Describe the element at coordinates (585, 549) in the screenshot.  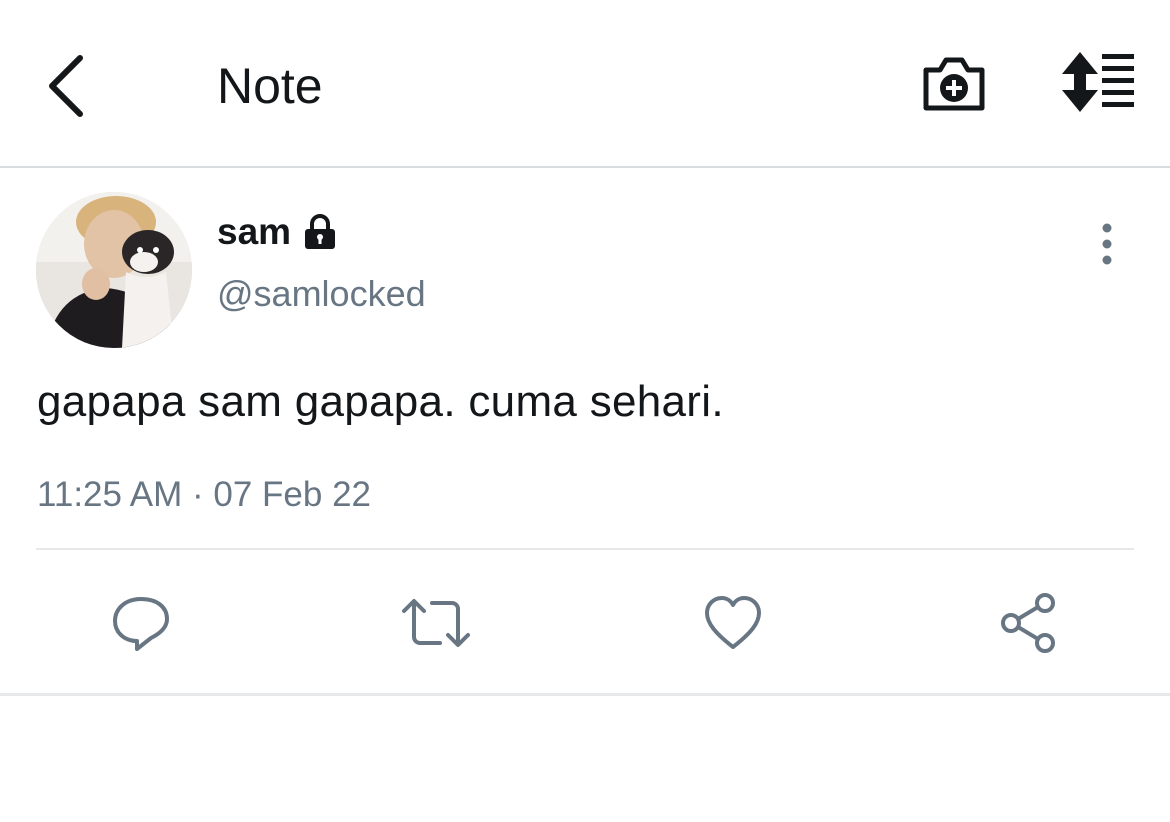
I see `divider` at that location.